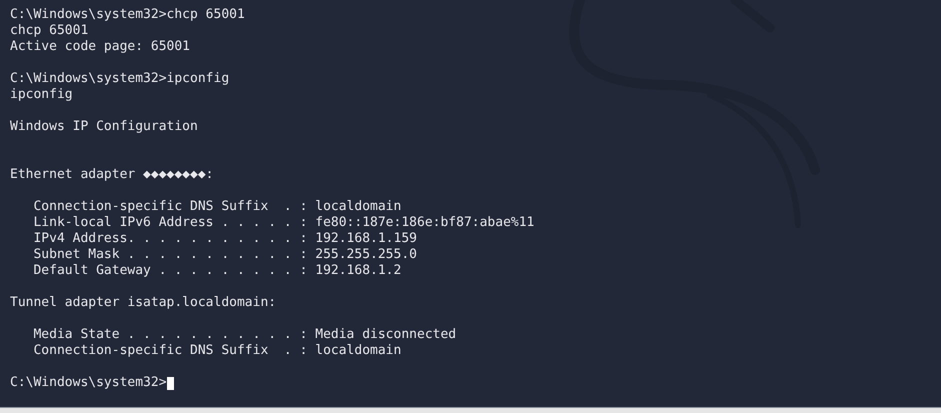  I want to click on terminal-line: Default Gateway . . . . . . . . . : 192.168.1.2, so click(217, 271).